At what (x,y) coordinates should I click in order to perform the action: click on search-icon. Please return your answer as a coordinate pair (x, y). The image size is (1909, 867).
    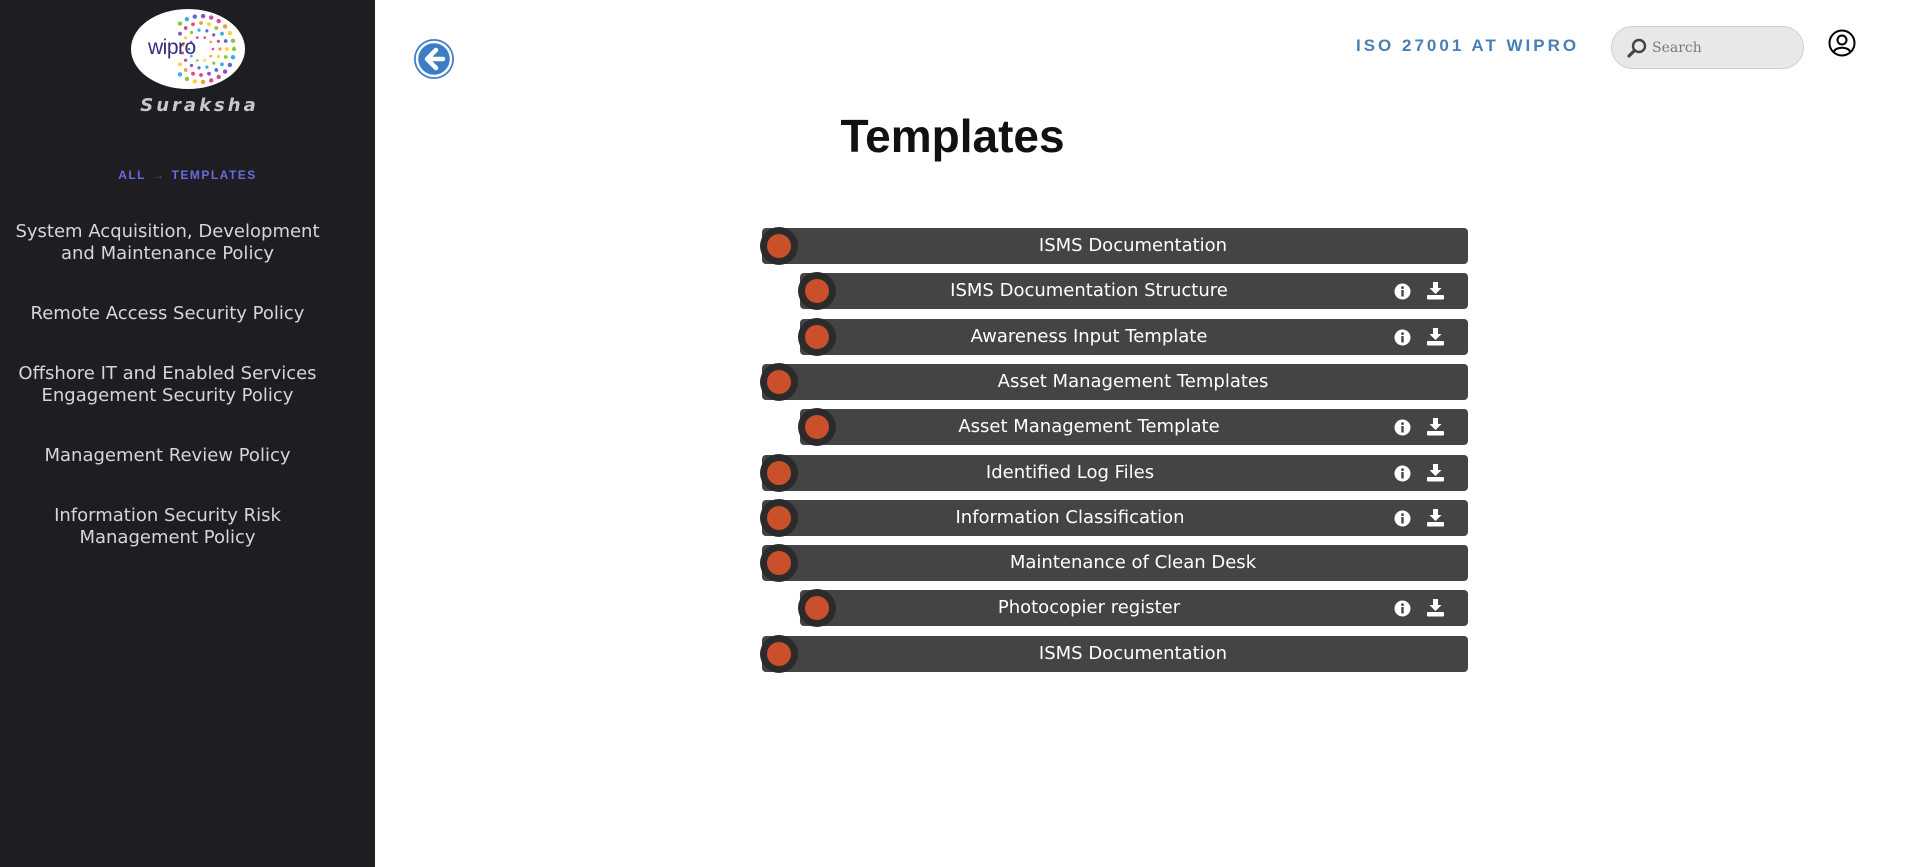
    Looking at the image, I should click on (1637, 48).